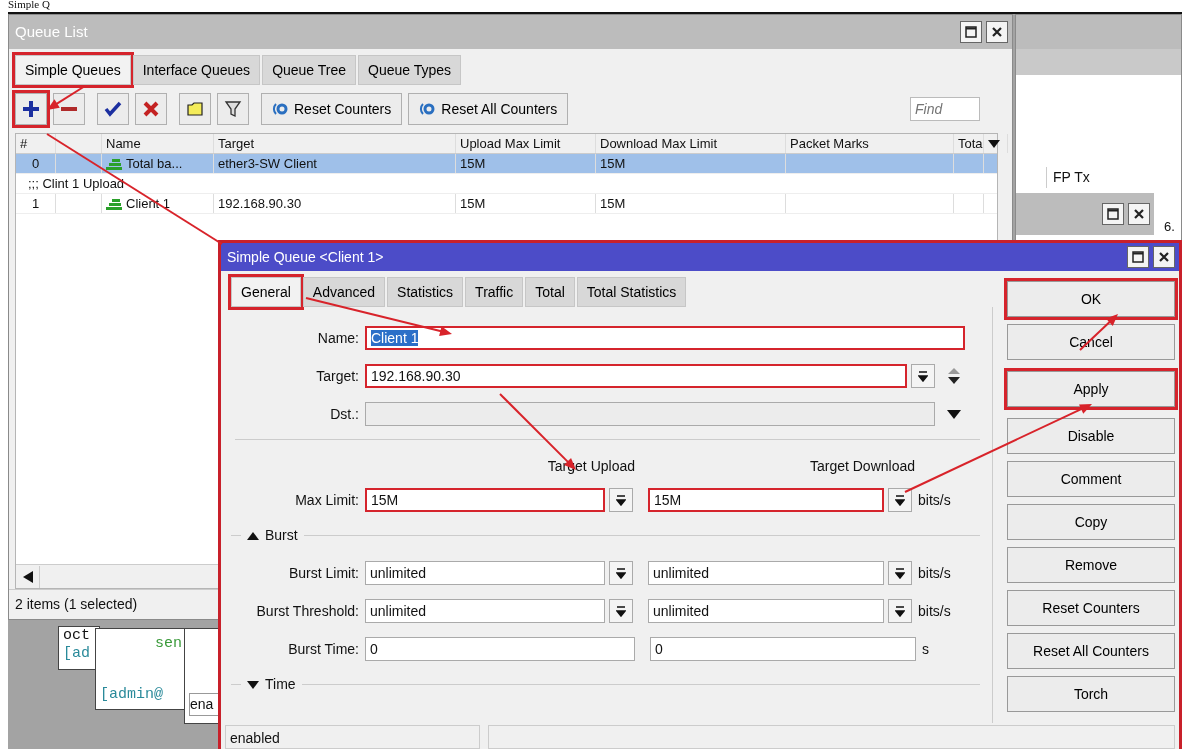 The width and height of the screenshot is (1182, 749). Describe the element at coordinates (114, 203) in the screenshot. I see `queue-icon` at that location.